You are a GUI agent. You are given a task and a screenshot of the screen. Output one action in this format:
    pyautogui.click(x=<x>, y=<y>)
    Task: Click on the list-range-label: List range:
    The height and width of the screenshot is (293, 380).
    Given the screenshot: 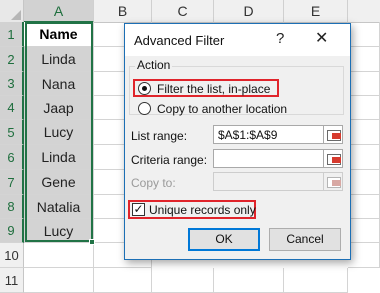 What is the action you would take?
    pyautogui.click(x=159, y=136)
    